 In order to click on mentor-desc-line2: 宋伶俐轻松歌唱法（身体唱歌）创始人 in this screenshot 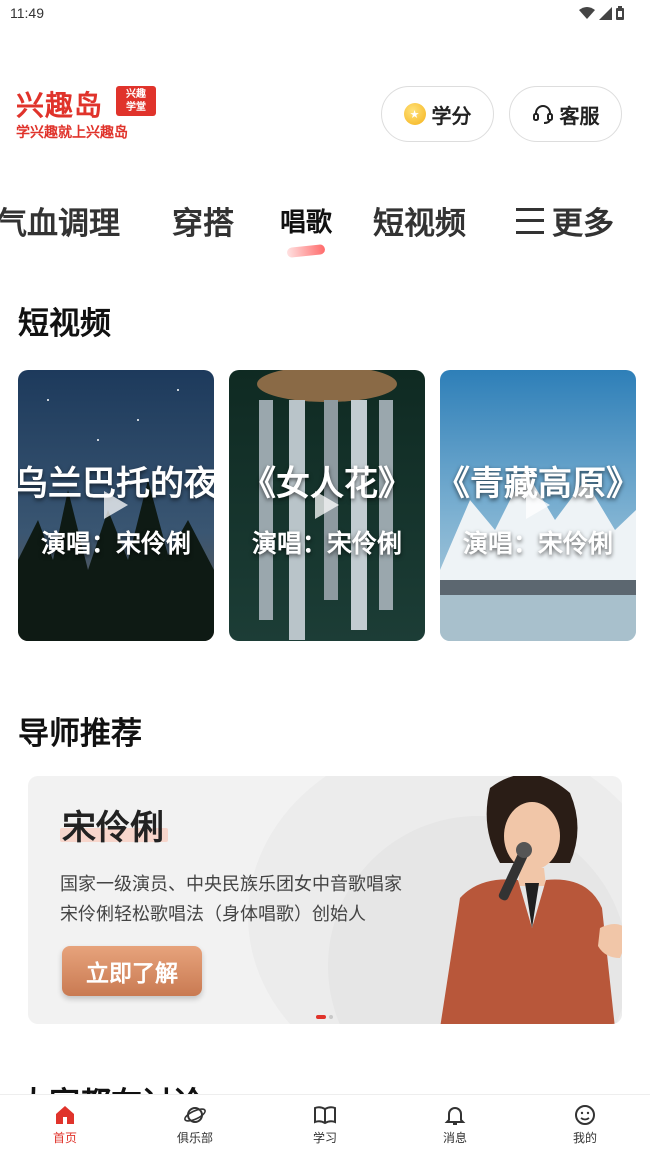, I will do `click(213, 914)`.